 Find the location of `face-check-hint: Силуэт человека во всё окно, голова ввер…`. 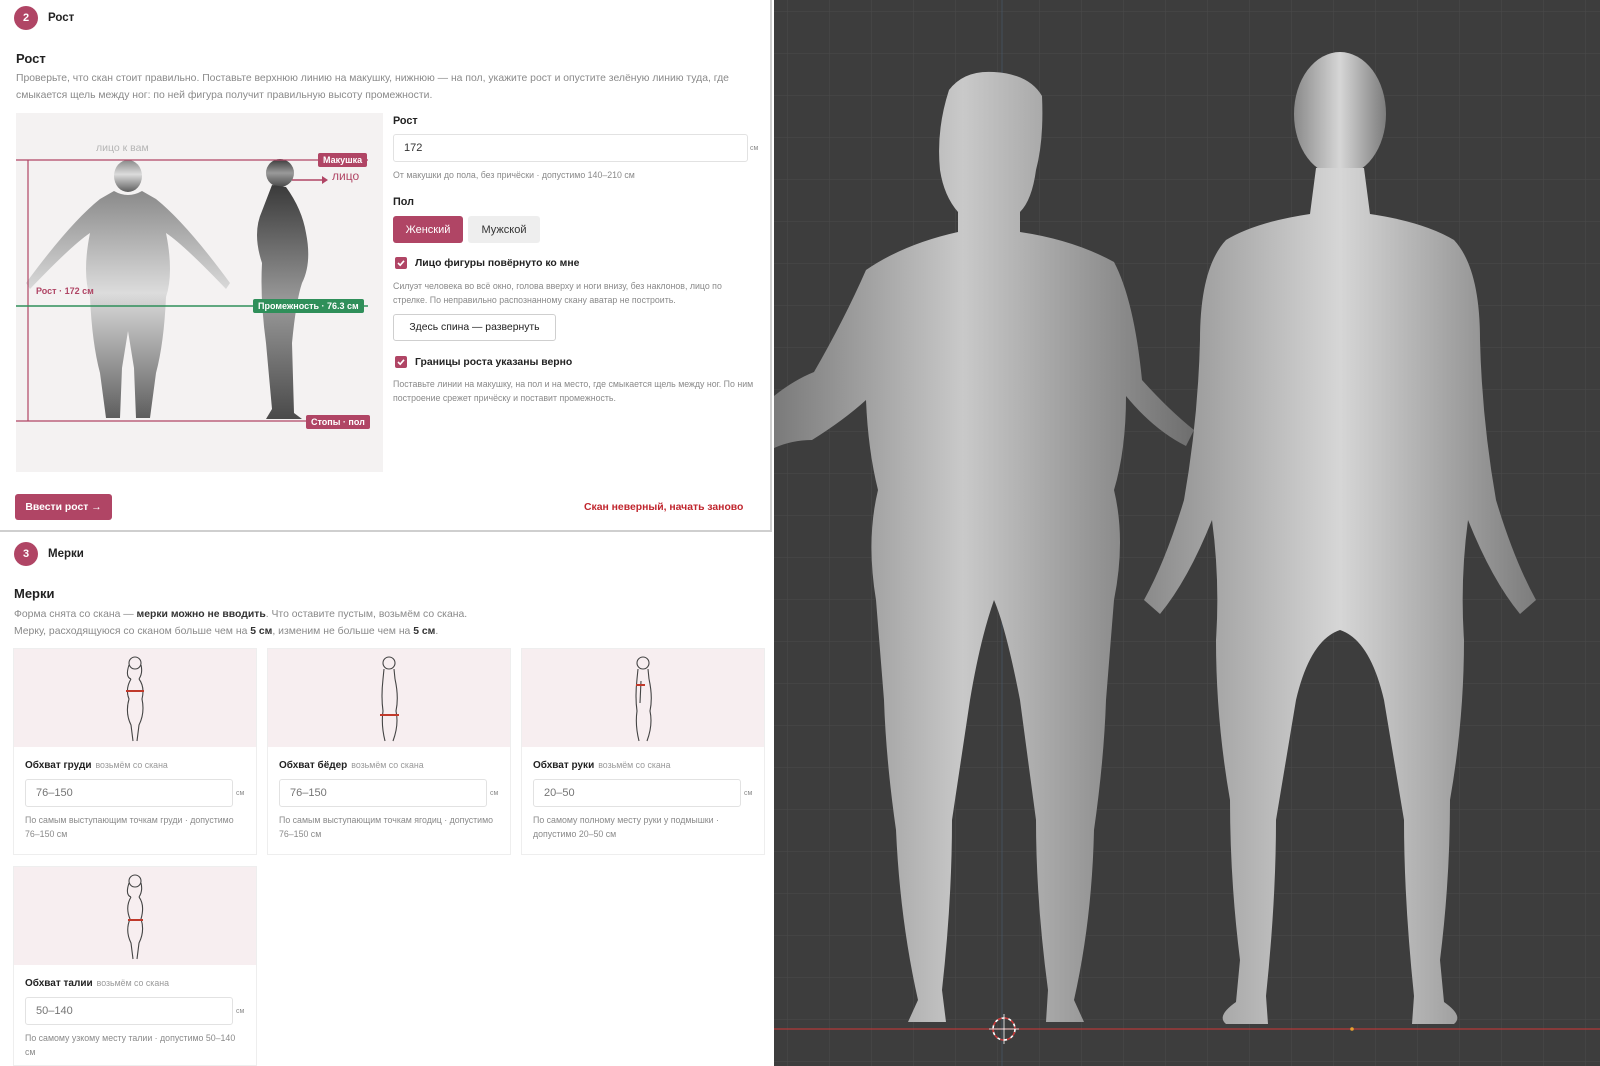

face-check-hint: Силуэт человека во всё окно, голова ввер… is located at coordinates (557, 293).